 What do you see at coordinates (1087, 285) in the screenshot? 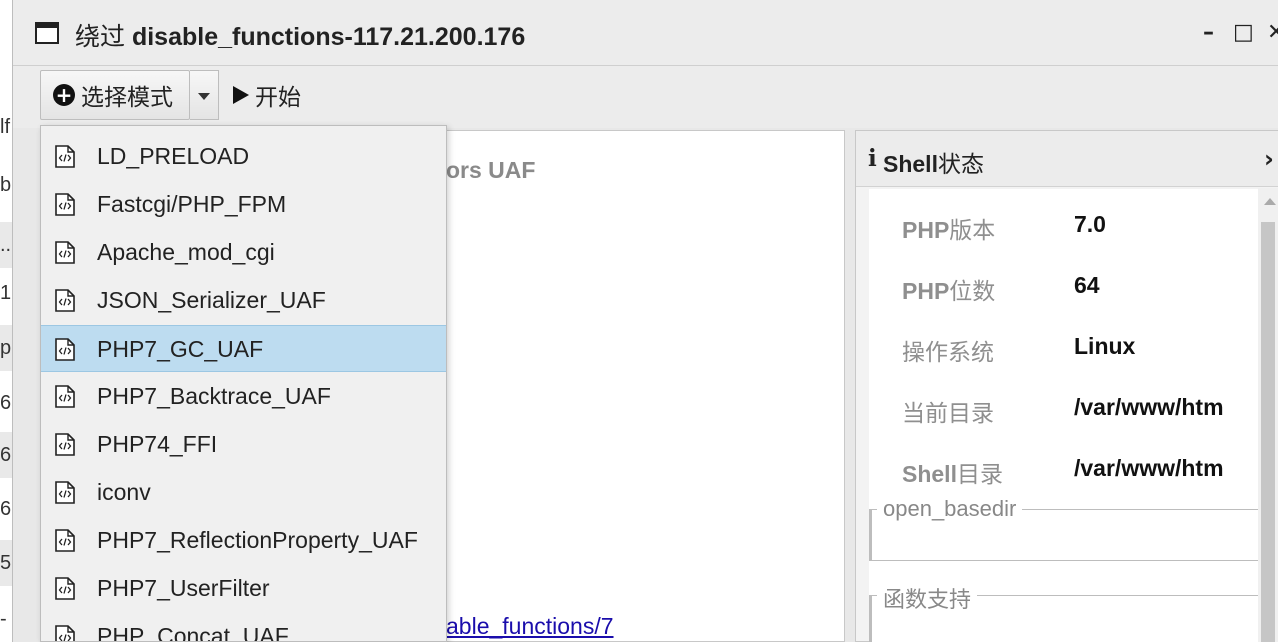
I see `info-value: 64` at bounding box center [1087, 285].